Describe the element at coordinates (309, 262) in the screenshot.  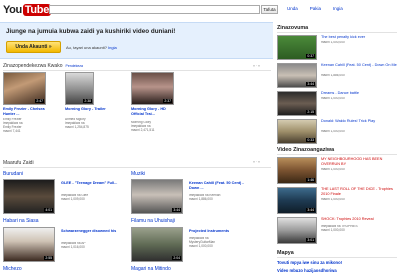
I see `sidebar-new-link: Tovuti mpya iwe sinu za mikono!` at that location.